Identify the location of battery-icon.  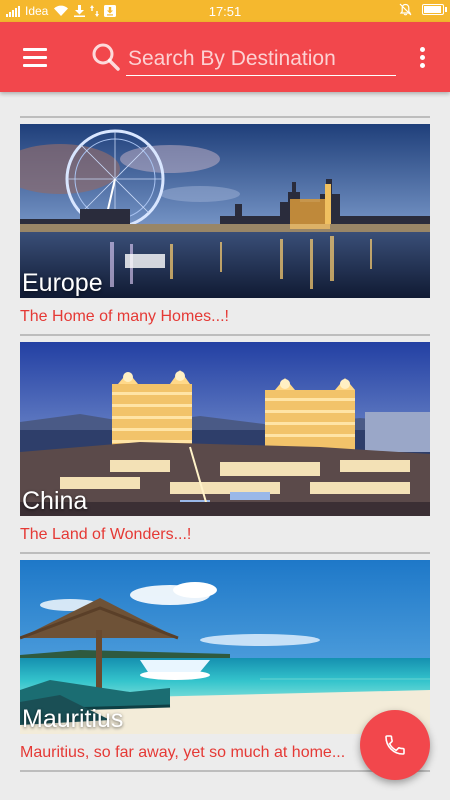
(434, 9).